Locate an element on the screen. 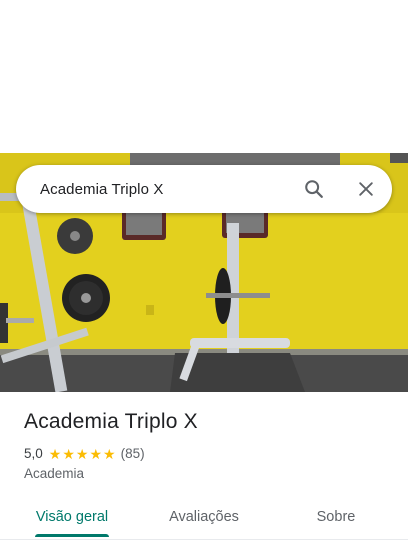 The width and height of the screenshot is (408, 546). search-box: Academia Triplo X is located at coordinates (204, 189).